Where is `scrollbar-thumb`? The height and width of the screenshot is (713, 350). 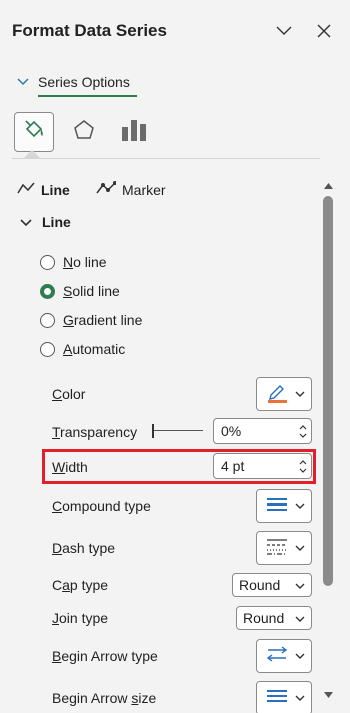 scrollbar-thumb is located at coordinates (328, 391).